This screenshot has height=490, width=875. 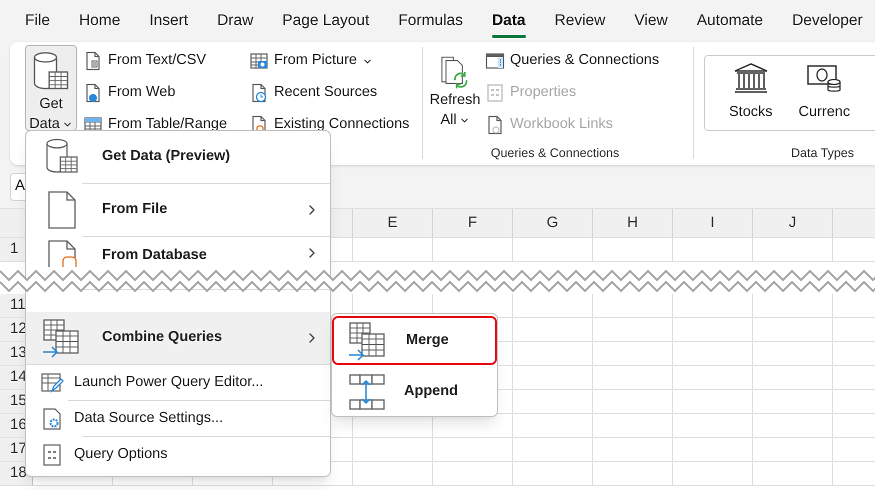 I want to click on ribbon-button: Queries & Connections, so click(x=572, y=61).